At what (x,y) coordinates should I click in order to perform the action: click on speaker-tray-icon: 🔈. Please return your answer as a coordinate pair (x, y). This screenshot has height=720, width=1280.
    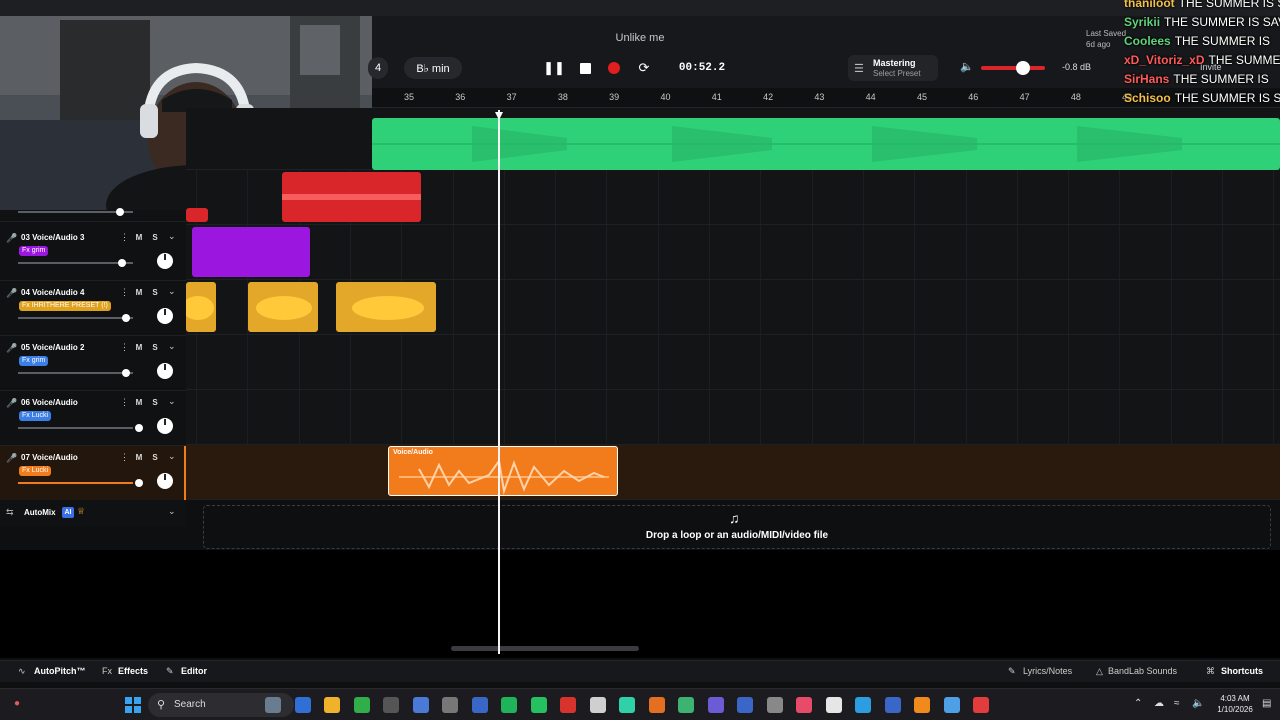
    Looking at the image, I should click on (1198, 703).